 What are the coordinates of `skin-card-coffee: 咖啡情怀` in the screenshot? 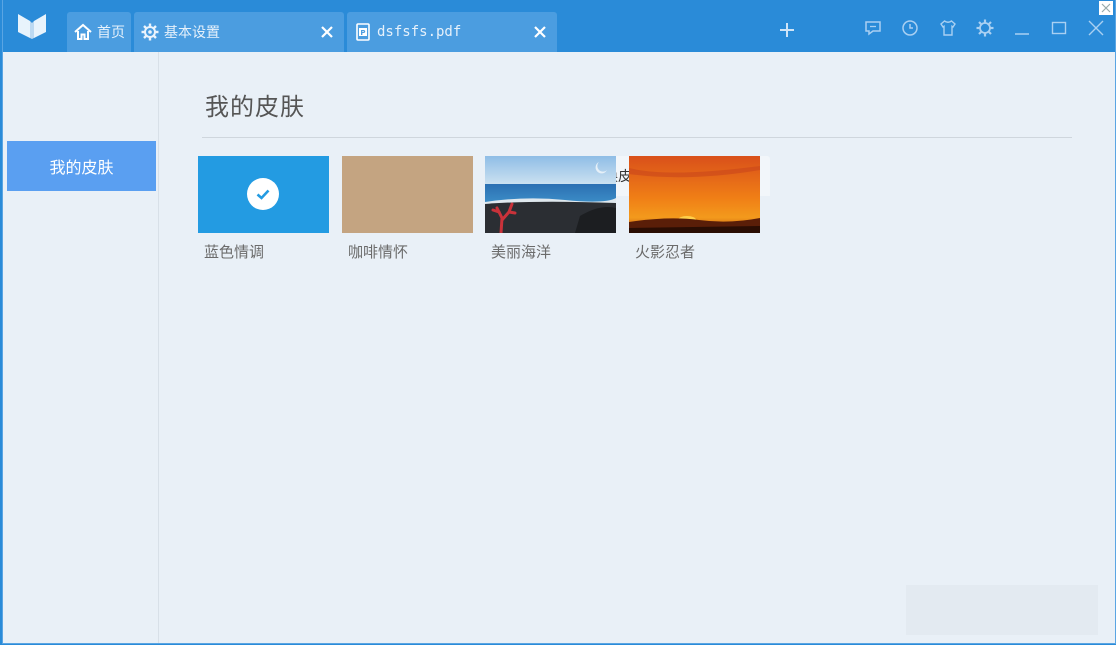 It's located at (407, 209).